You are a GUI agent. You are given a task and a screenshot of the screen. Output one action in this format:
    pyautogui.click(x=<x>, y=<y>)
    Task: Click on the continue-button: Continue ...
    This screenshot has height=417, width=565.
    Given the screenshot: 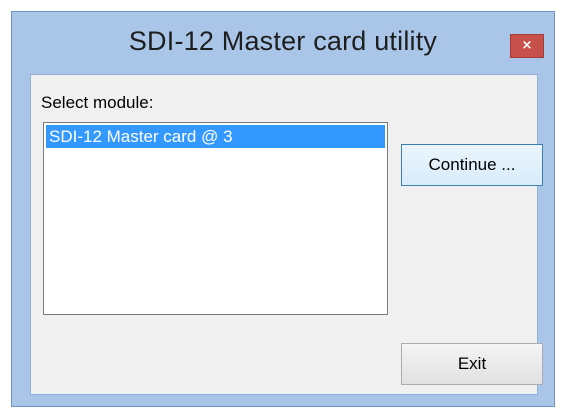 What is the action you would take?
    pyautogui.click(x=472, y=165)
    